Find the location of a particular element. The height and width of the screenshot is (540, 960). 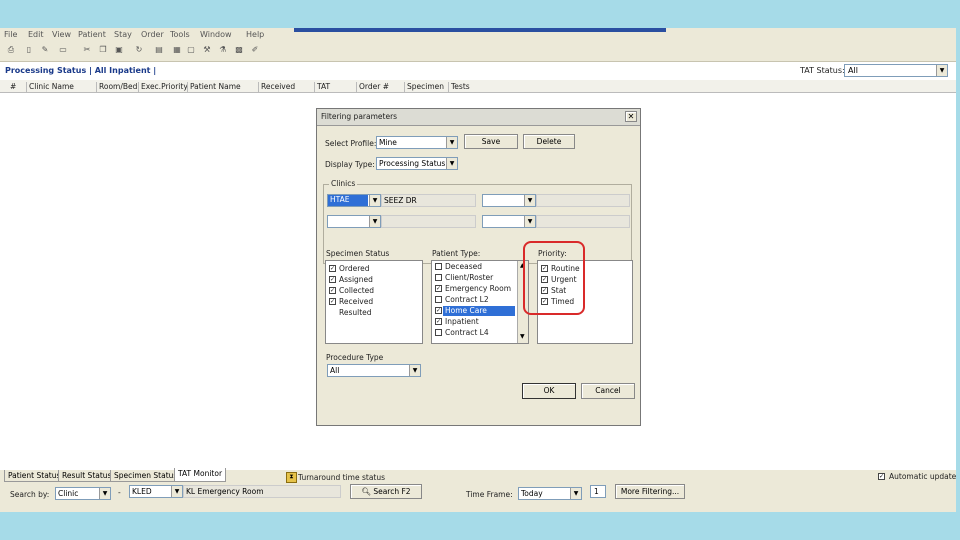

col-number: # is located at coordinates (12, 87).